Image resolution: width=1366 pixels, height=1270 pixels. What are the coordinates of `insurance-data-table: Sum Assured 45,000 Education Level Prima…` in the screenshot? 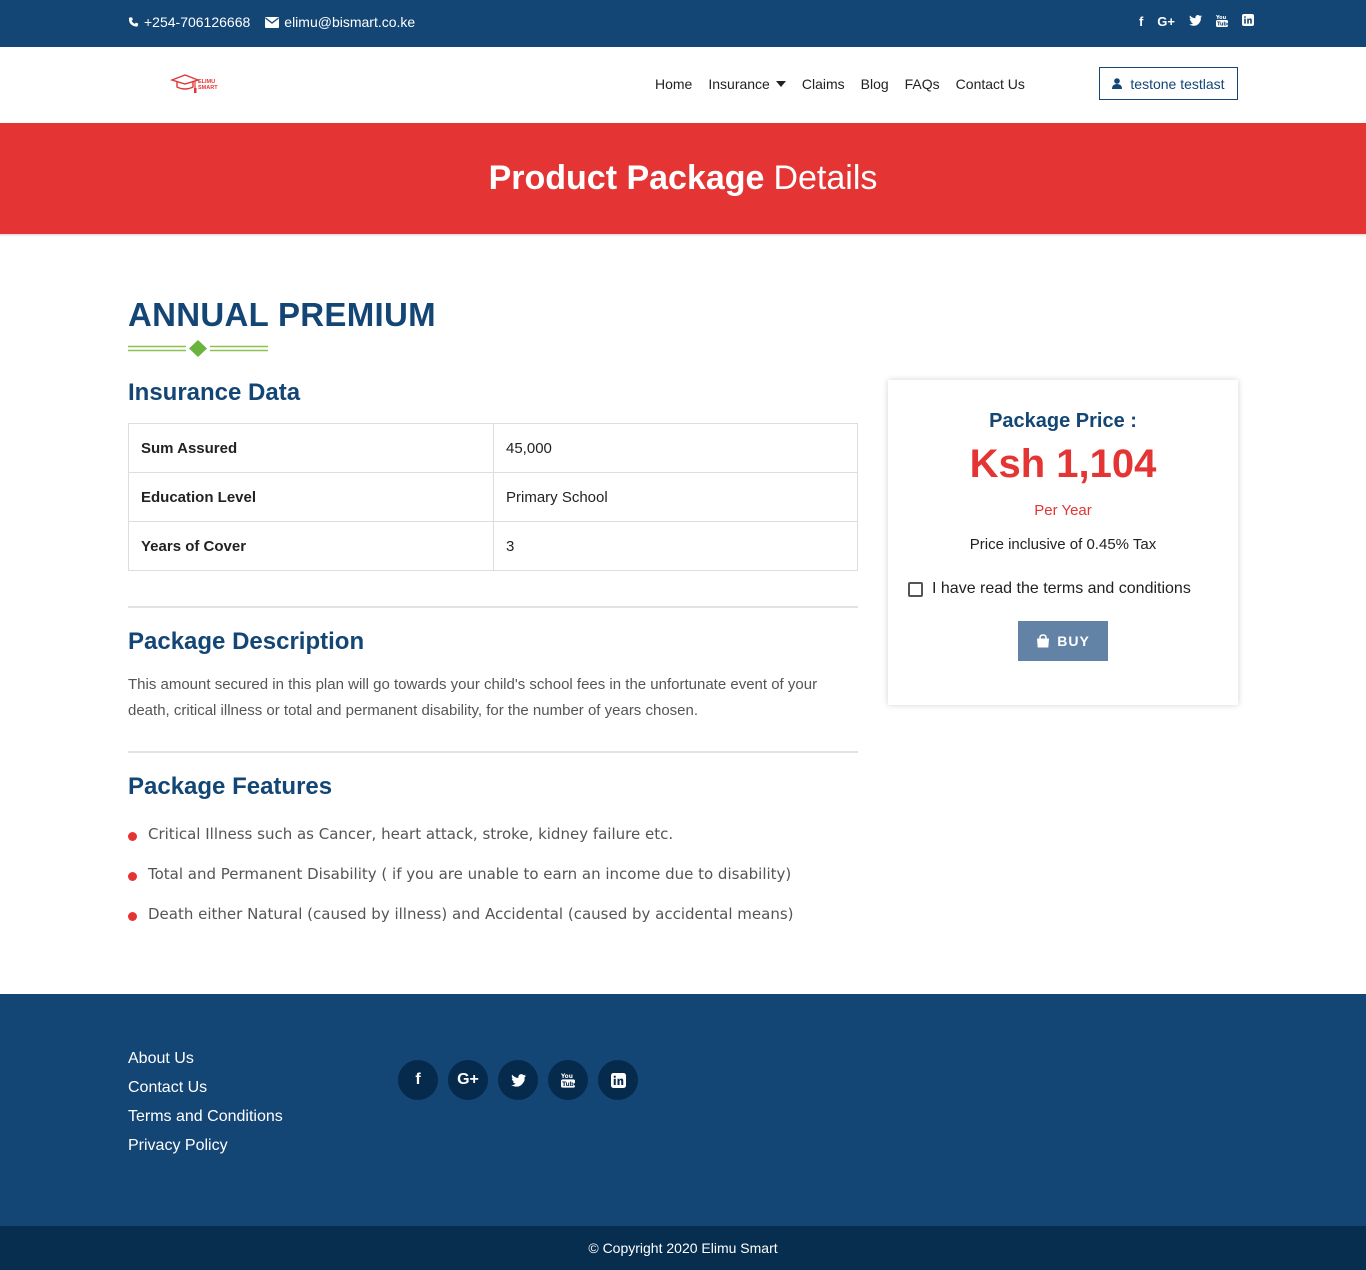 It's located at (493, 497).